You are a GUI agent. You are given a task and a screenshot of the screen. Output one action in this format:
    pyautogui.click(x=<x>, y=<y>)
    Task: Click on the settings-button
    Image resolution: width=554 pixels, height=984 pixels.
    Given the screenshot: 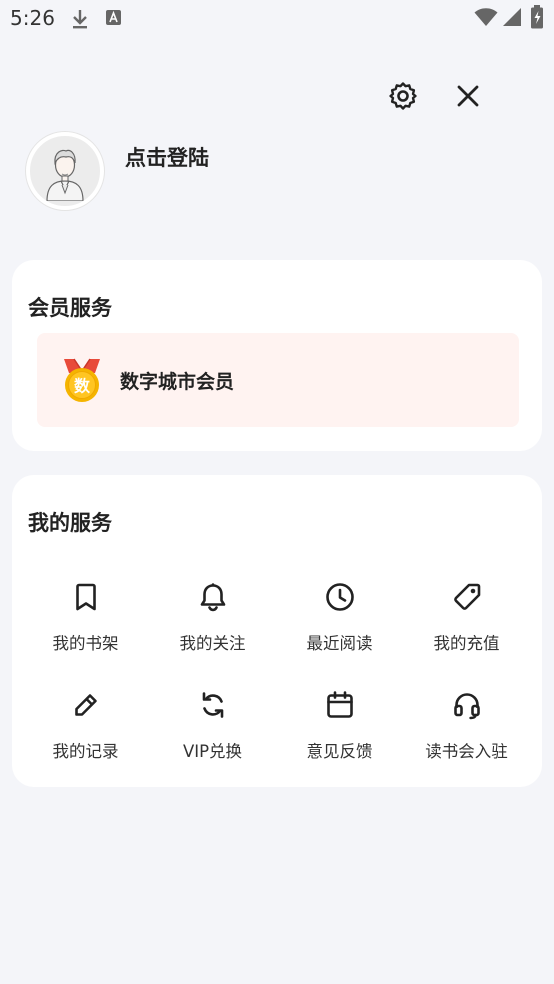 What is the action you would take?
    pyautogui.click(x=403, y=98)
    